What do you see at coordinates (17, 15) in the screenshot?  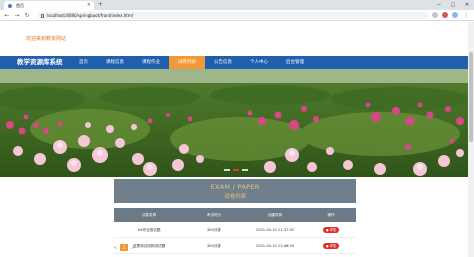 I see `forward-icon: →` at bounding box center [17, 15].